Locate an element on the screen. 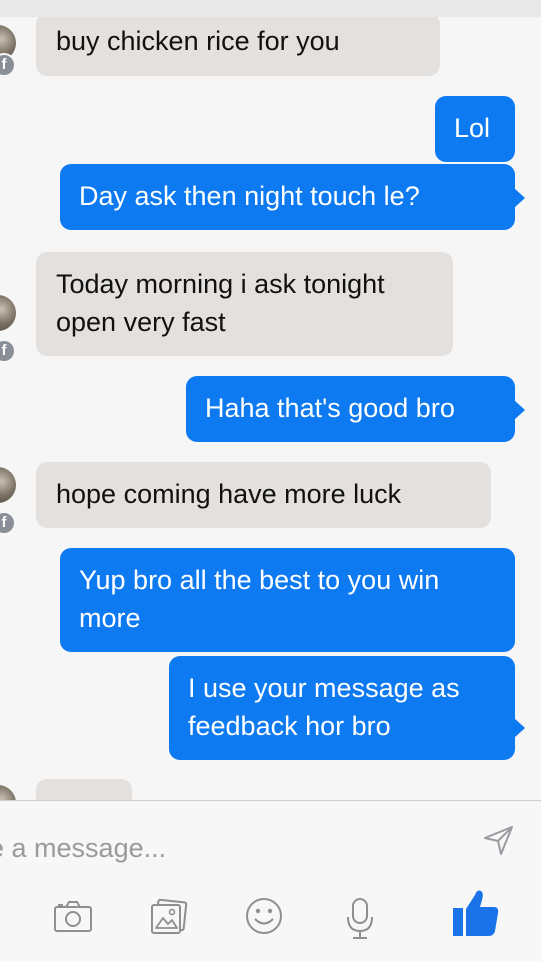 The width and height of the screenshot is (541, 961). message-outgoing: Lol is located at coordinates (475, 129).